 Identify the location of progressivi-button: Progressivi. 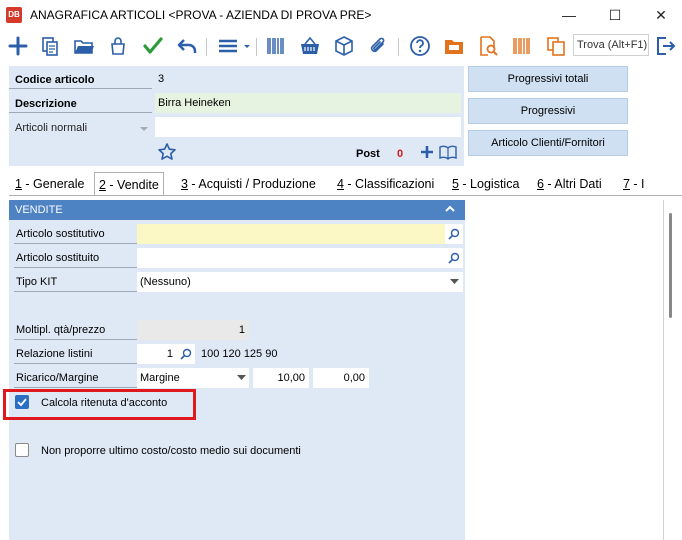
(548, 111).